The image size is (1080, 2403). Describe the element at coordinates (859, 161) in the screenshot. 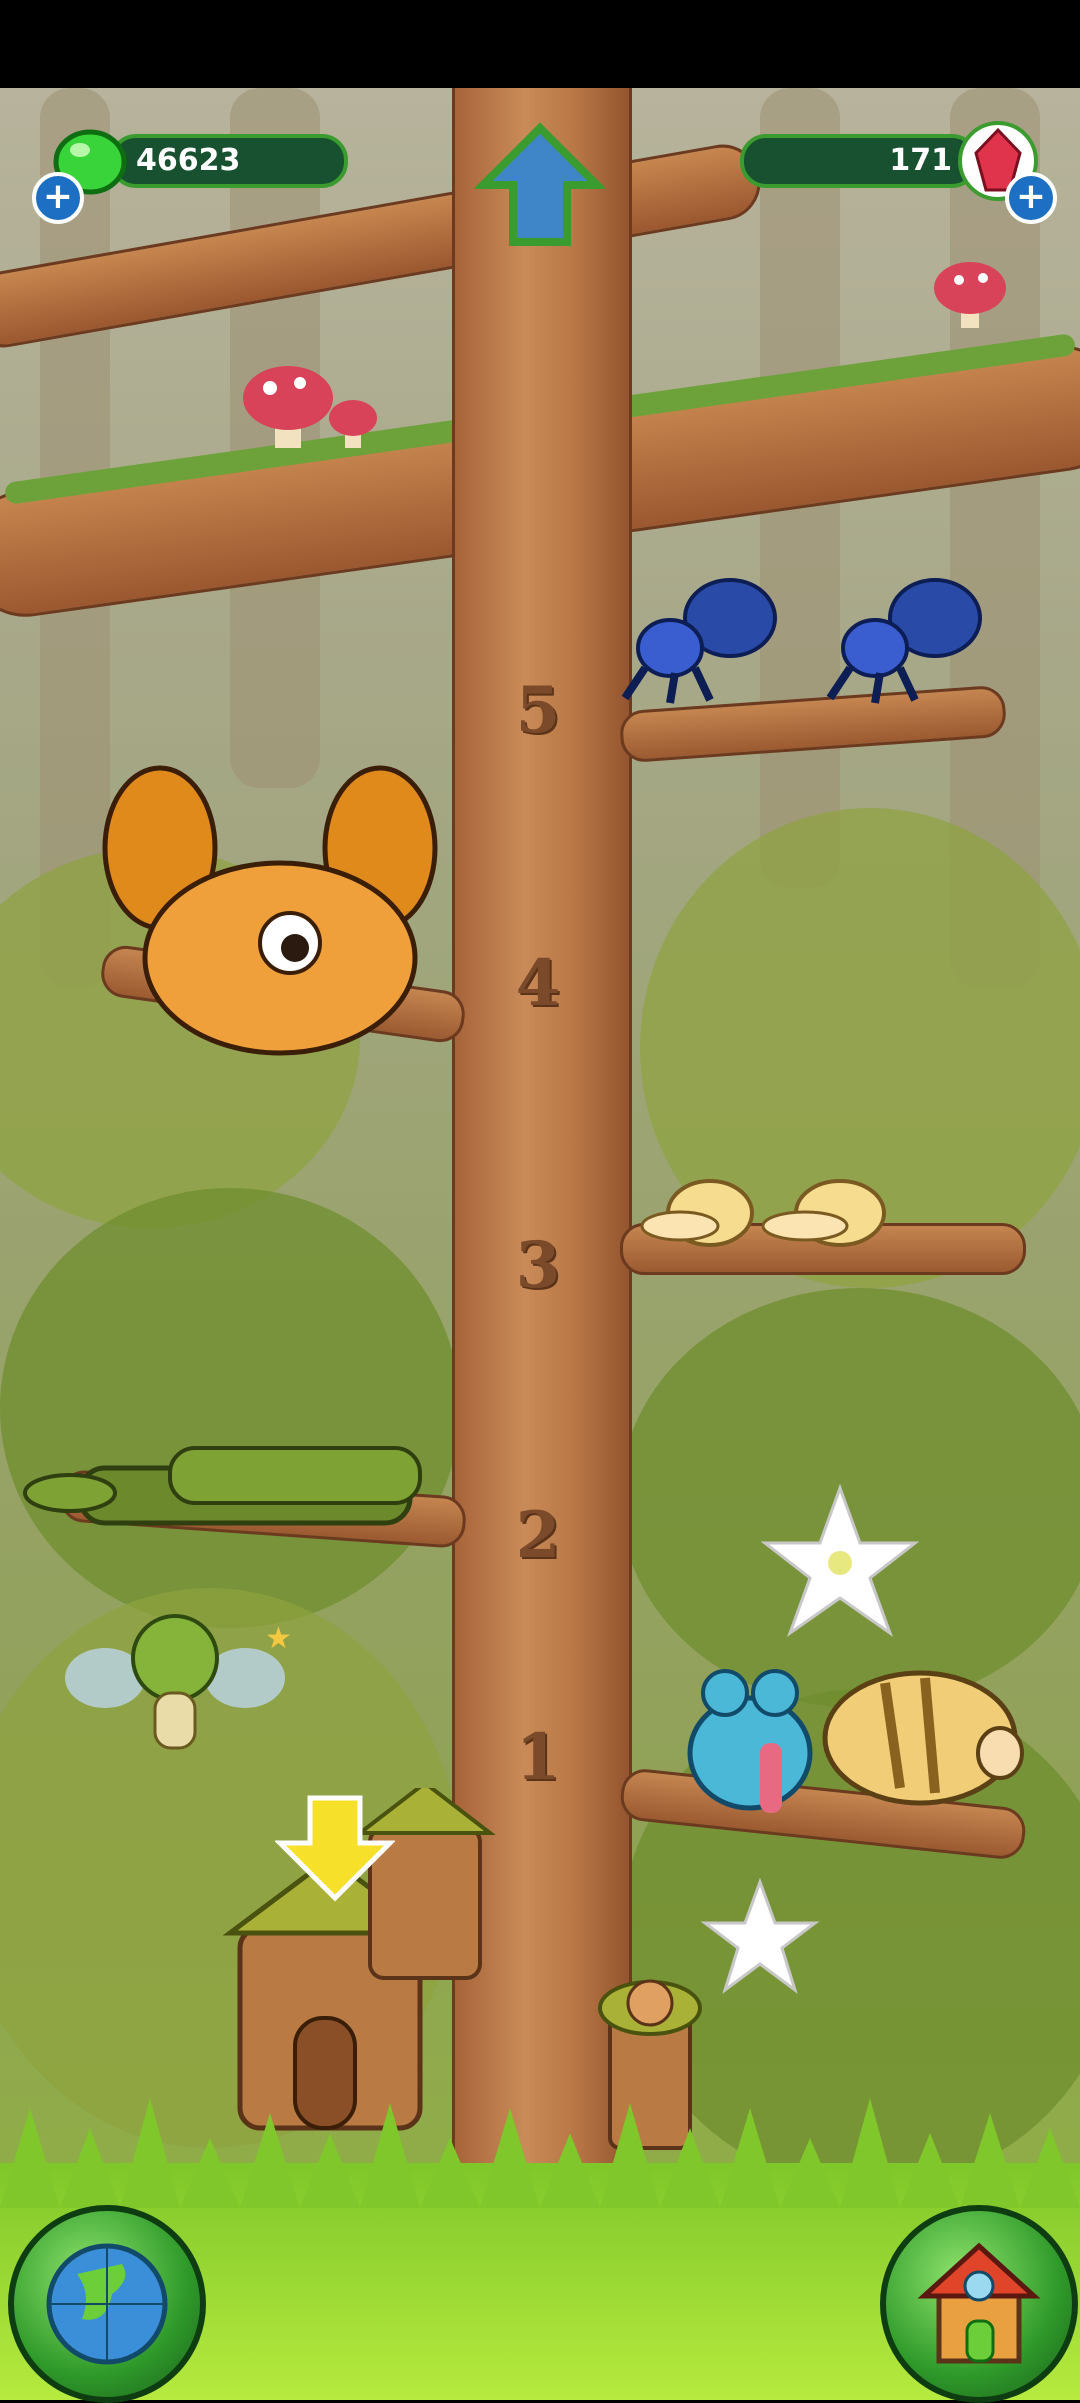

I see `red-gem-counter: 171` at that location.